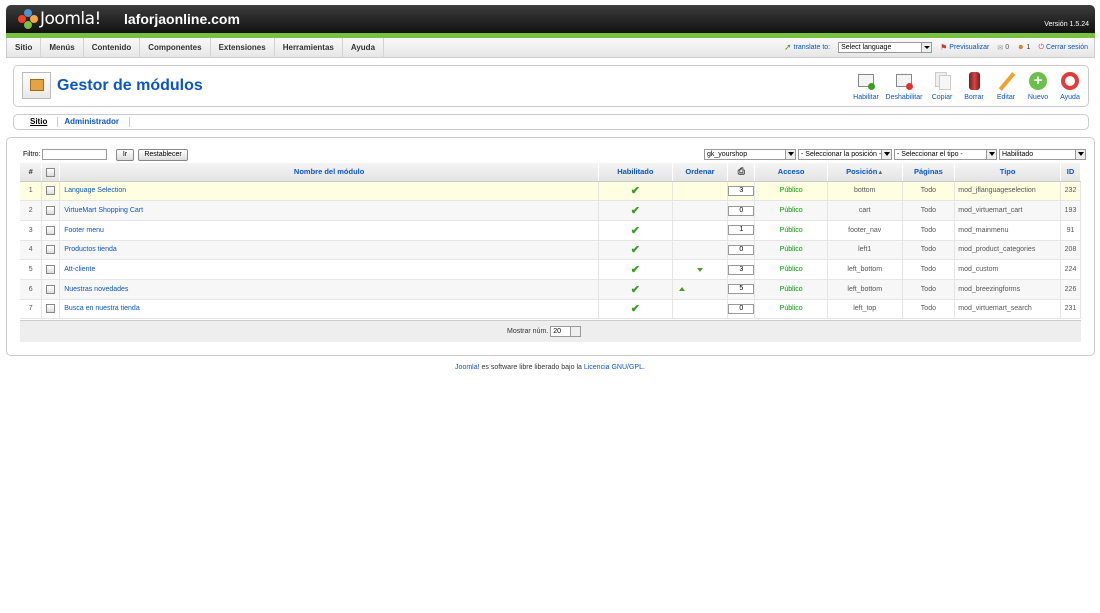 The width and height of the screenshot is (1100, 613). I want to click on preview-link: ⚑ Previsualizar, so click(964, 47).